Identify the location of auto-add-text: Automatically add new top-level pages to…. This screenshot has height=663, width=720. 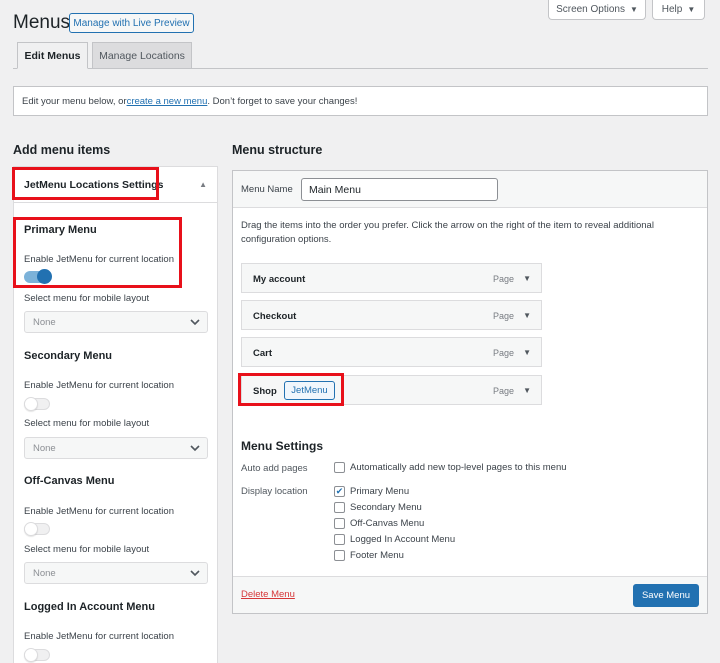
(458, 467).